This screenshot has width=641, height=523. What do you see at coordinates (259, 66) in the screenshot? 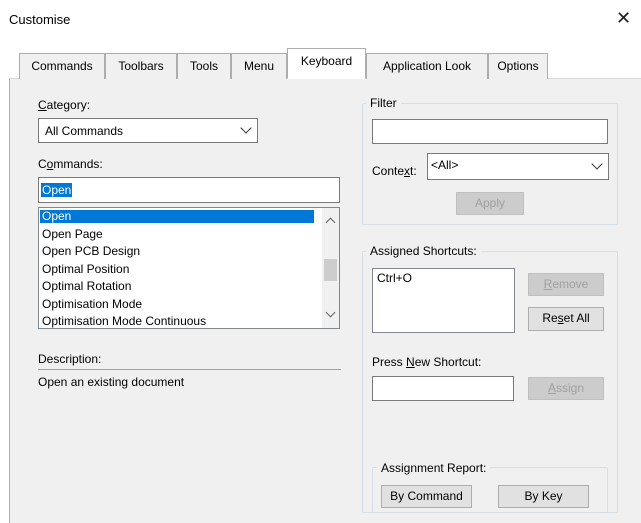
I see `tab-menu: Menu` at bounding box center [259, 66].